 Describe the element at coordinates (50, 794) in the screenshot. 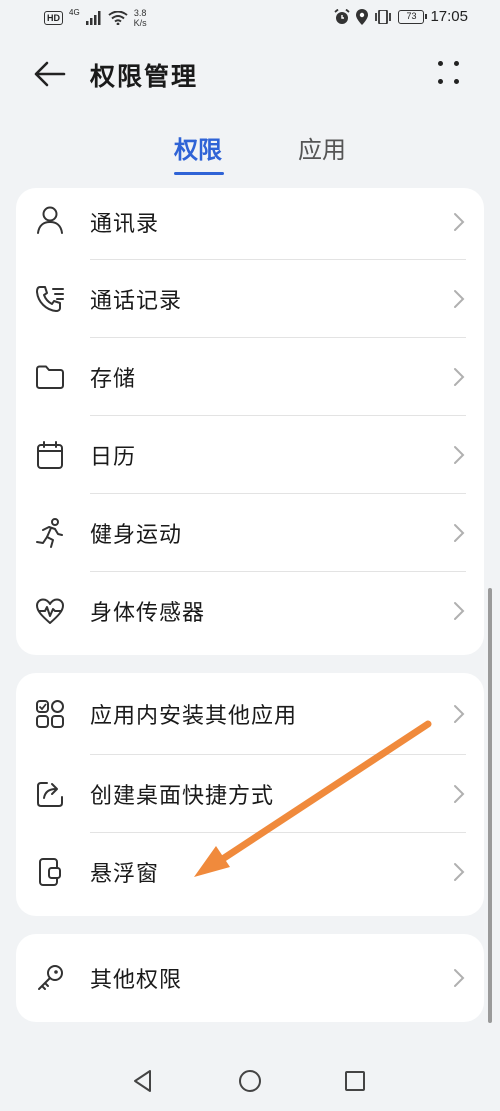

I see `shortcut-icon` at that location.